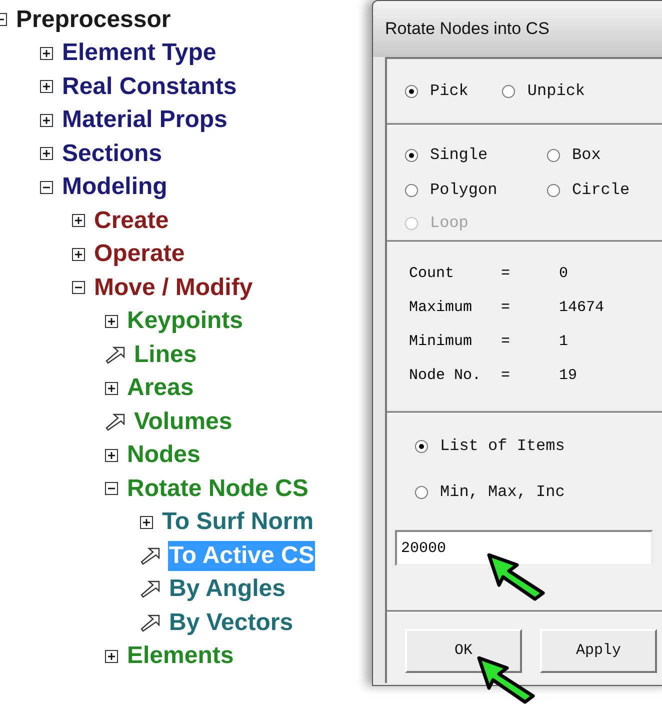 This screenshot has width=662, height=706. Describe the element at coordinates (538, 446) in the screenshot. I see `radio-option: List of Items` at that location.